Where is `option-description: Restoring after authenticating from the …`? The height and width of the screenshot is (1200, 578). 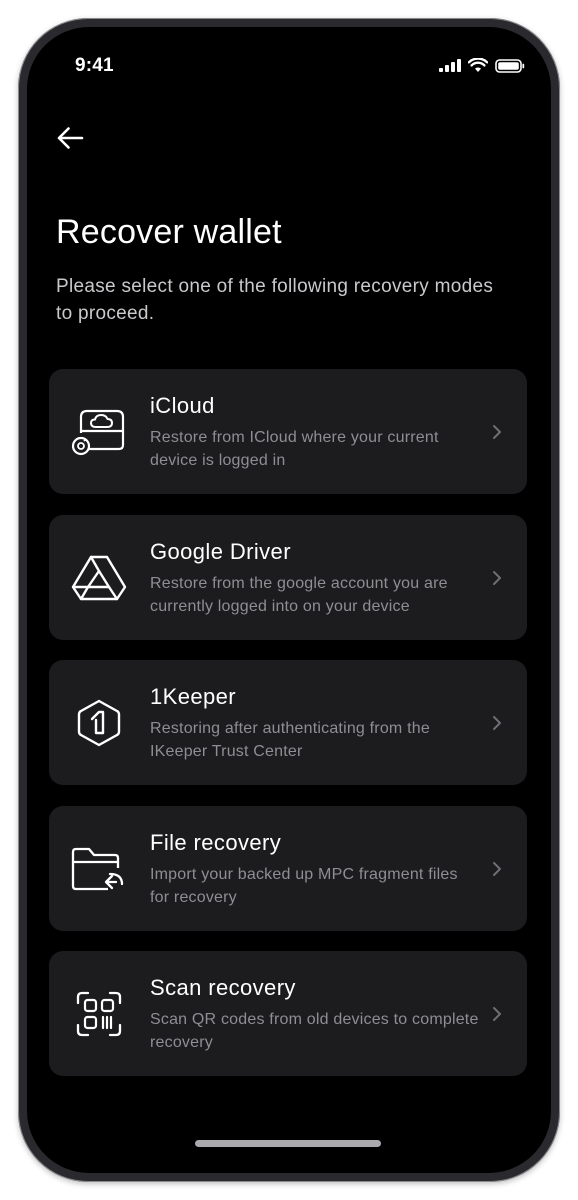
option-description: Restoring after authenticating from the … is located at coordinates (290, 740).